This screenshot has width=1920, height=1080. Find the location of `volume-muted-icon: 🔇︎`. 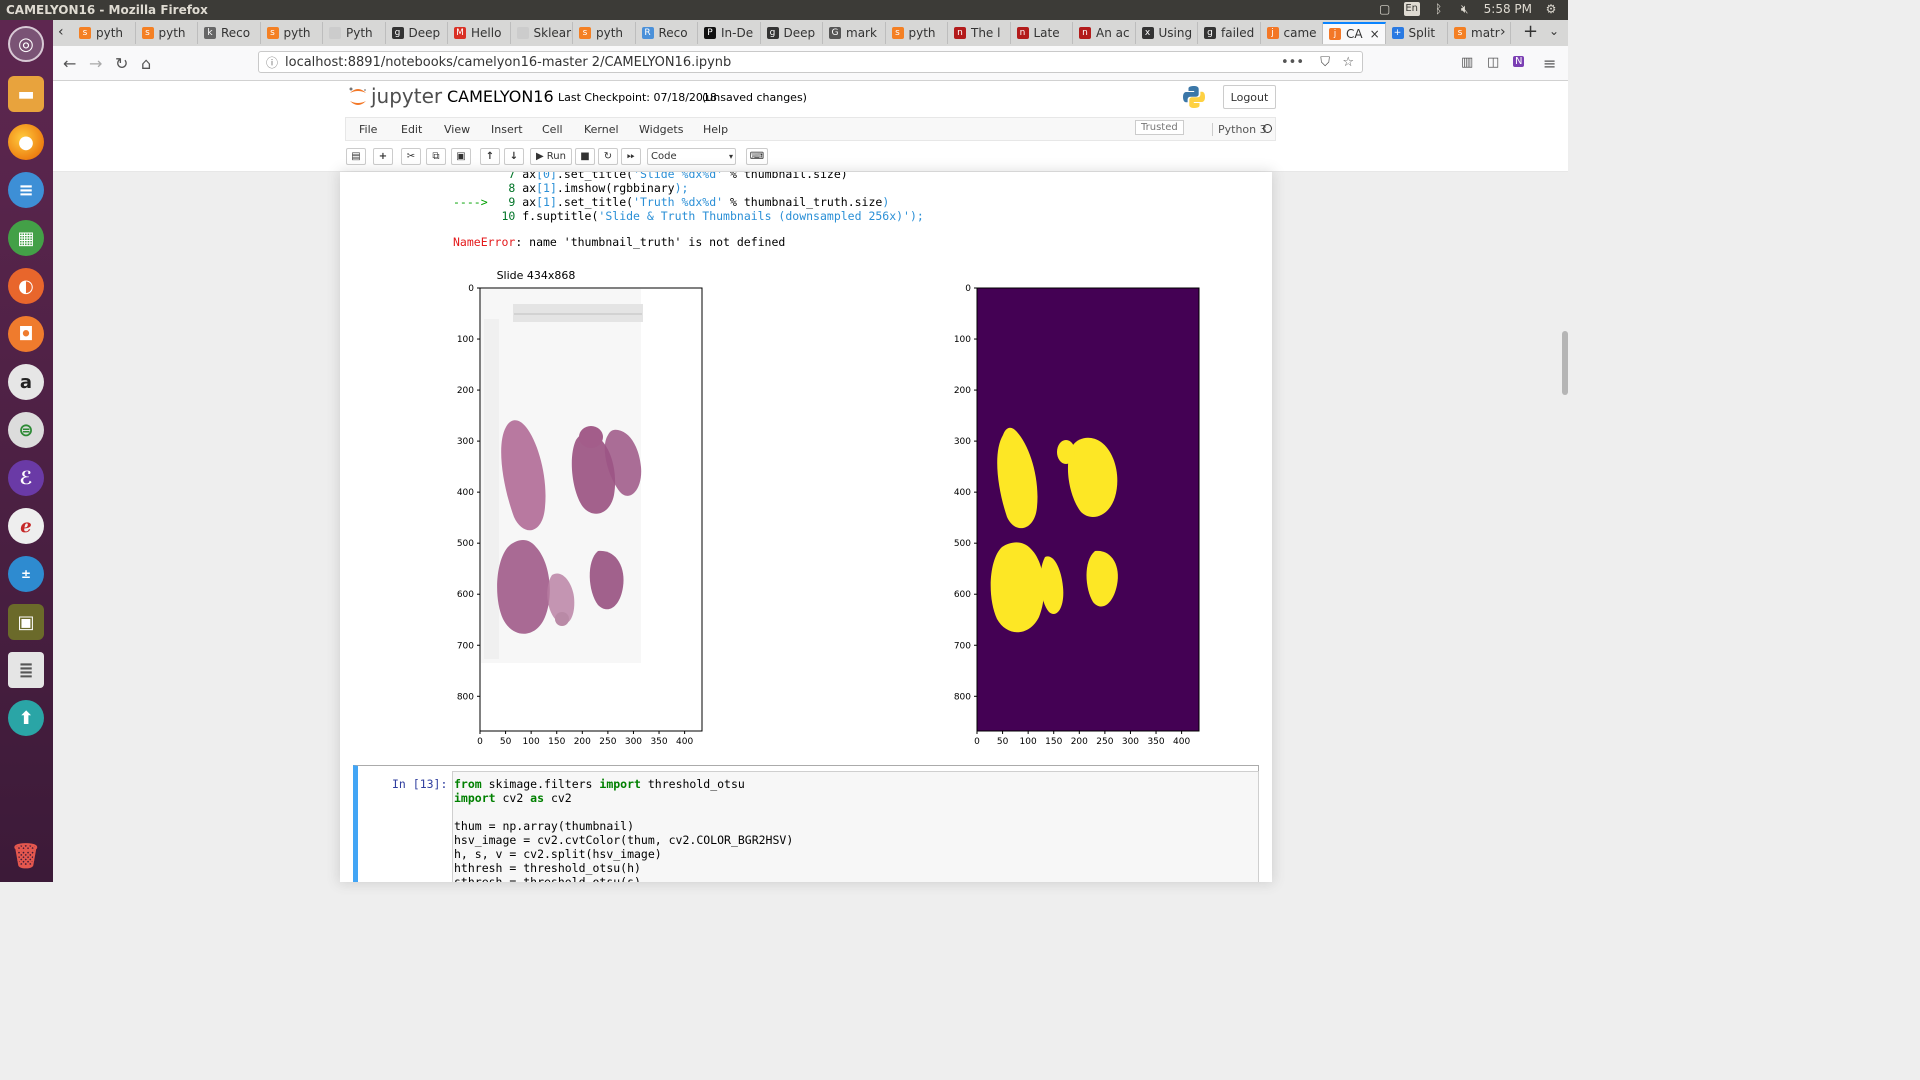

volume-muted-icon: 🔇︎ is located at coordinates (1465, 9).